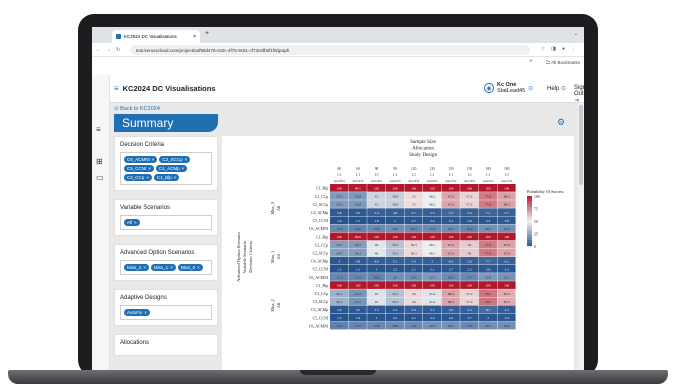 This screenshot has height=392, width=676. Describe the element at coordinates (98, 129) in the screenshot. I see `menu-icon: ≡` at that location.